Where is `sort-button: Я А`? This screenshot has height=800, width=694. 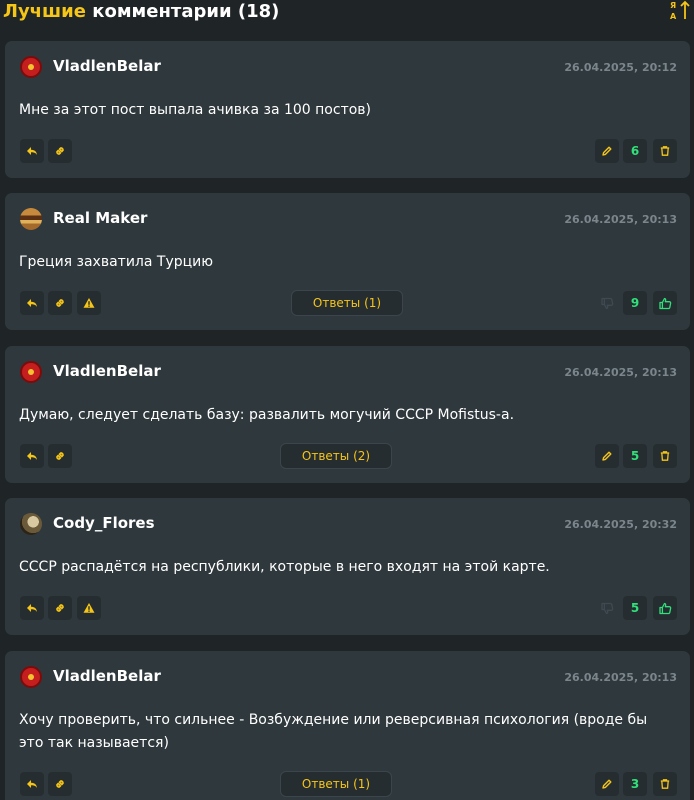 sort-button: Я А is located at coordinates (680, 12).